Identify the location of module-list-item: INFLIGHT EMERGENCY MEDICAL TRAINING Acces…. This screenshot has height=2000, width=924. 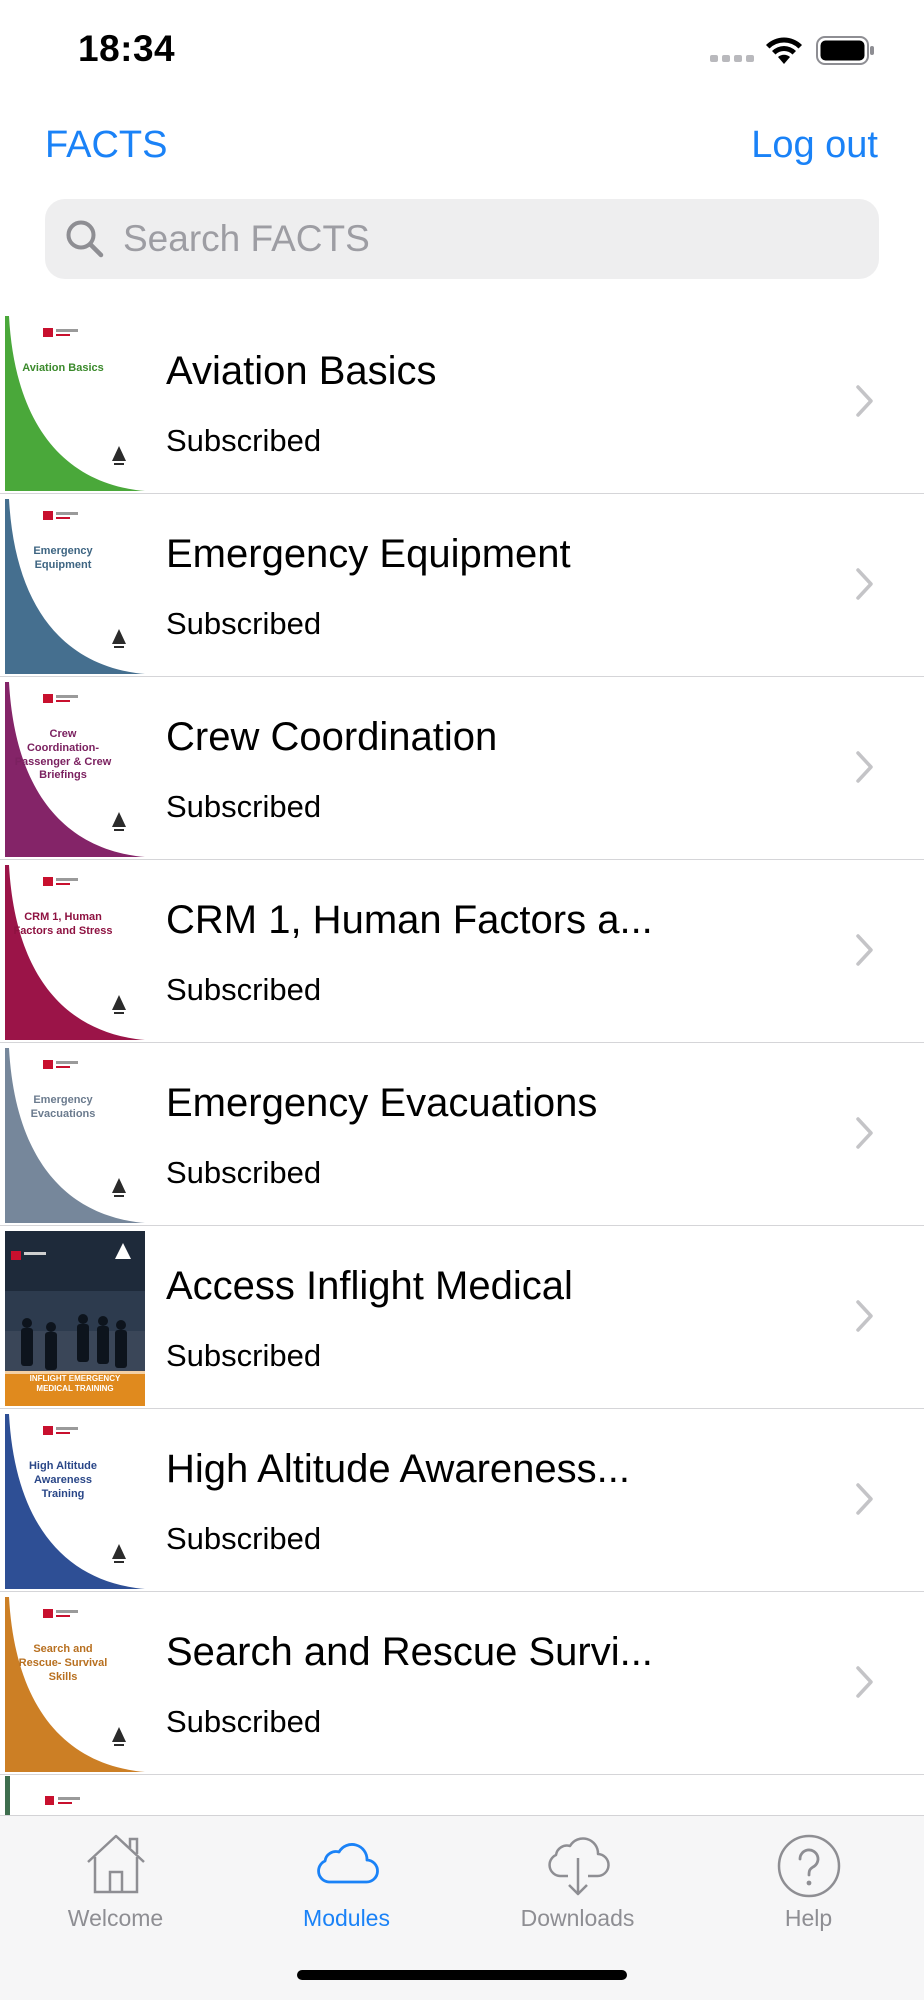
(462, 1317).